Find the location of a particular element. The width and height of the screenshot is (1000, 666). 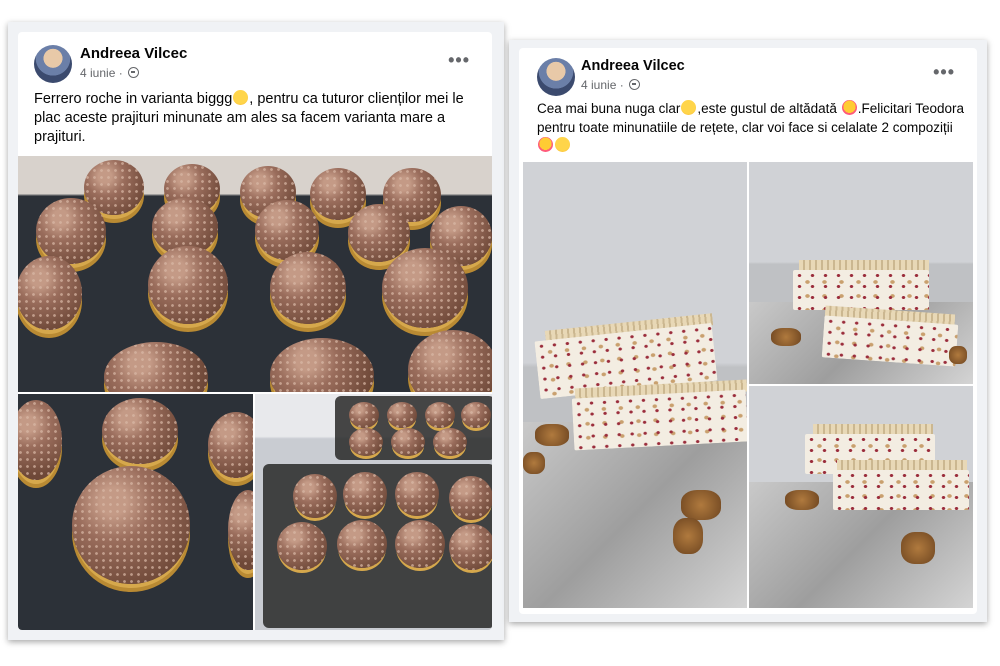

post-text-part: ,este gustul de altădată is located at coordinates (769, 108).